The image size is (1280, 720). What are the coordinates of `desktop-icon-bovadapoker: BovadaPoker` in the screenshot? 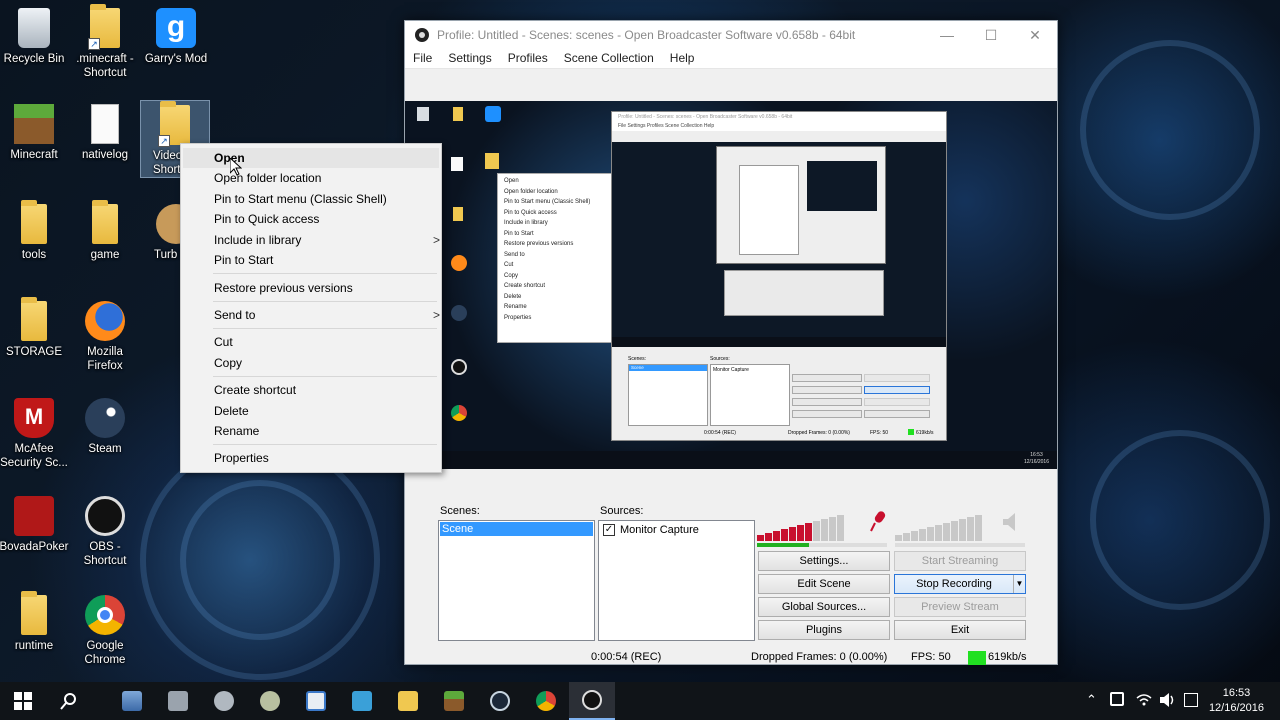 It's located at (35, 525).